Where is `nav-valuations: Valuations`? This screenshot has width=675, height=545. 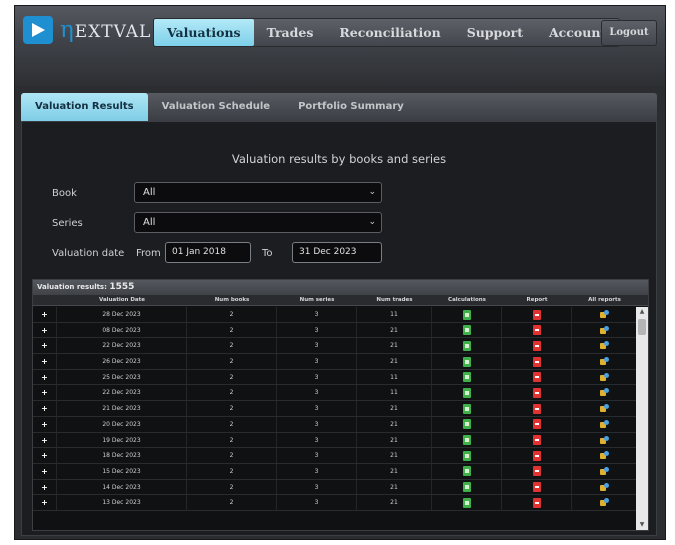 nav-valuations: Valuations is located at coordinates (204, 32).